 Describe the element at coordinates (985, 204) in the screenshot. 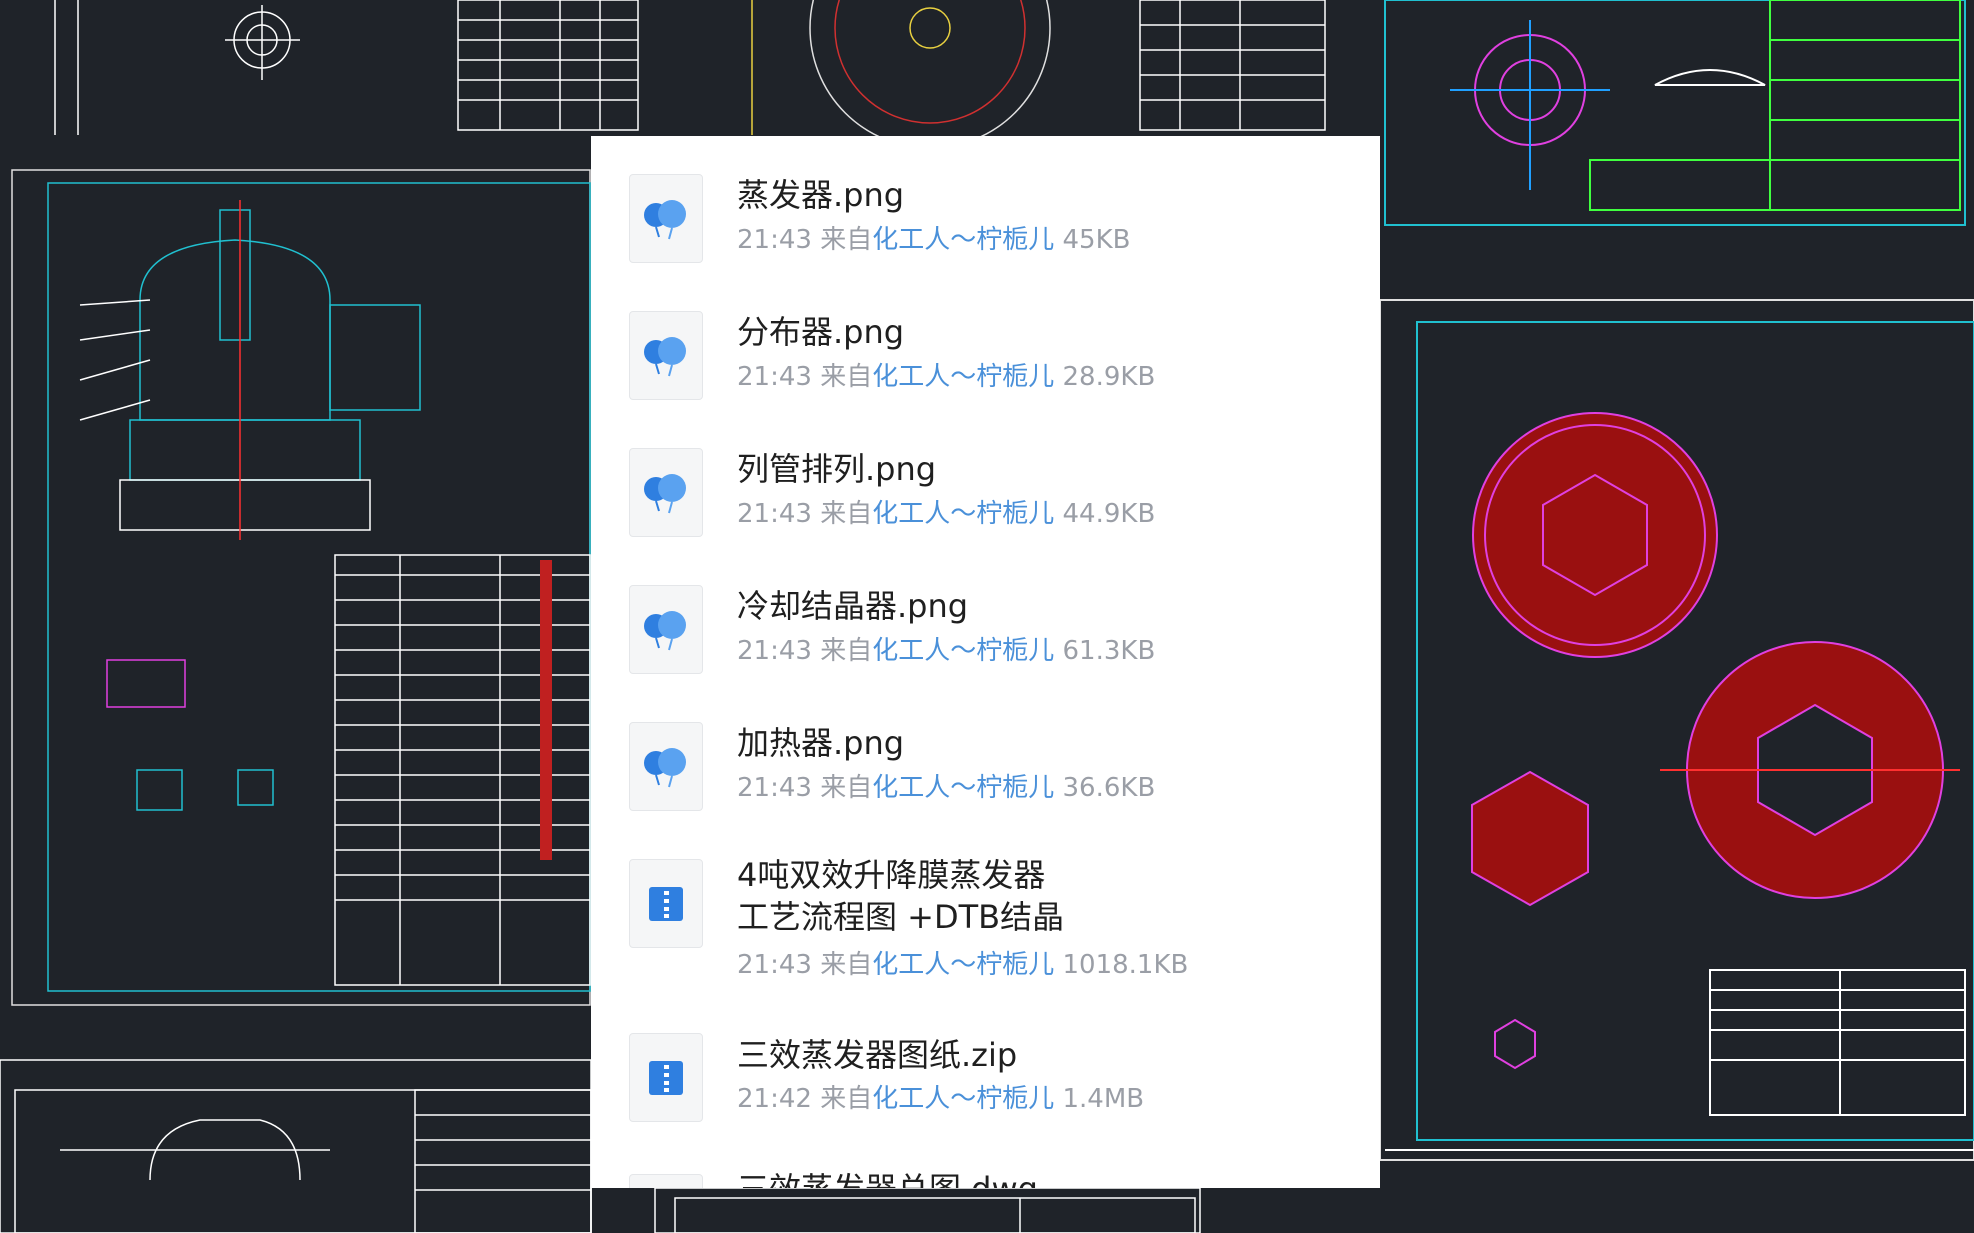

I see `file-item: 蒸发器.png 21:43 来自化工人～柠栀儿 45KB` at that location.